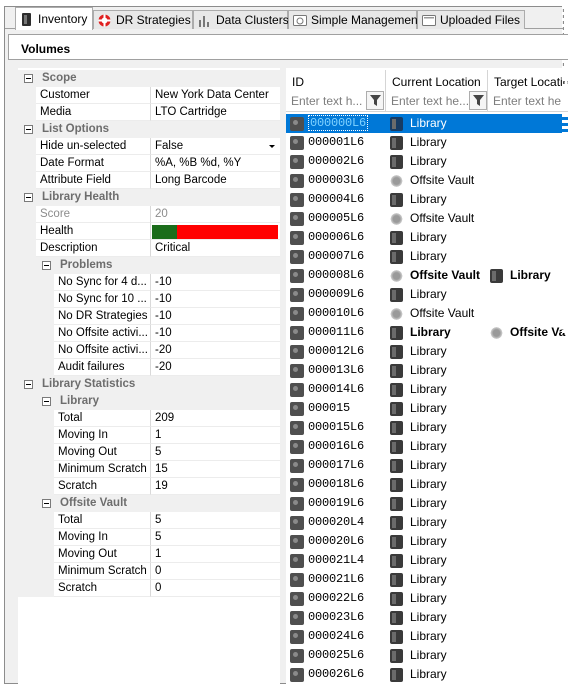 Image resolution: width=568 pixels, height=689 pixels. Describe the element at coordinates (149, 78) in the screenshot. I see `category-scope: Scope` at that location.